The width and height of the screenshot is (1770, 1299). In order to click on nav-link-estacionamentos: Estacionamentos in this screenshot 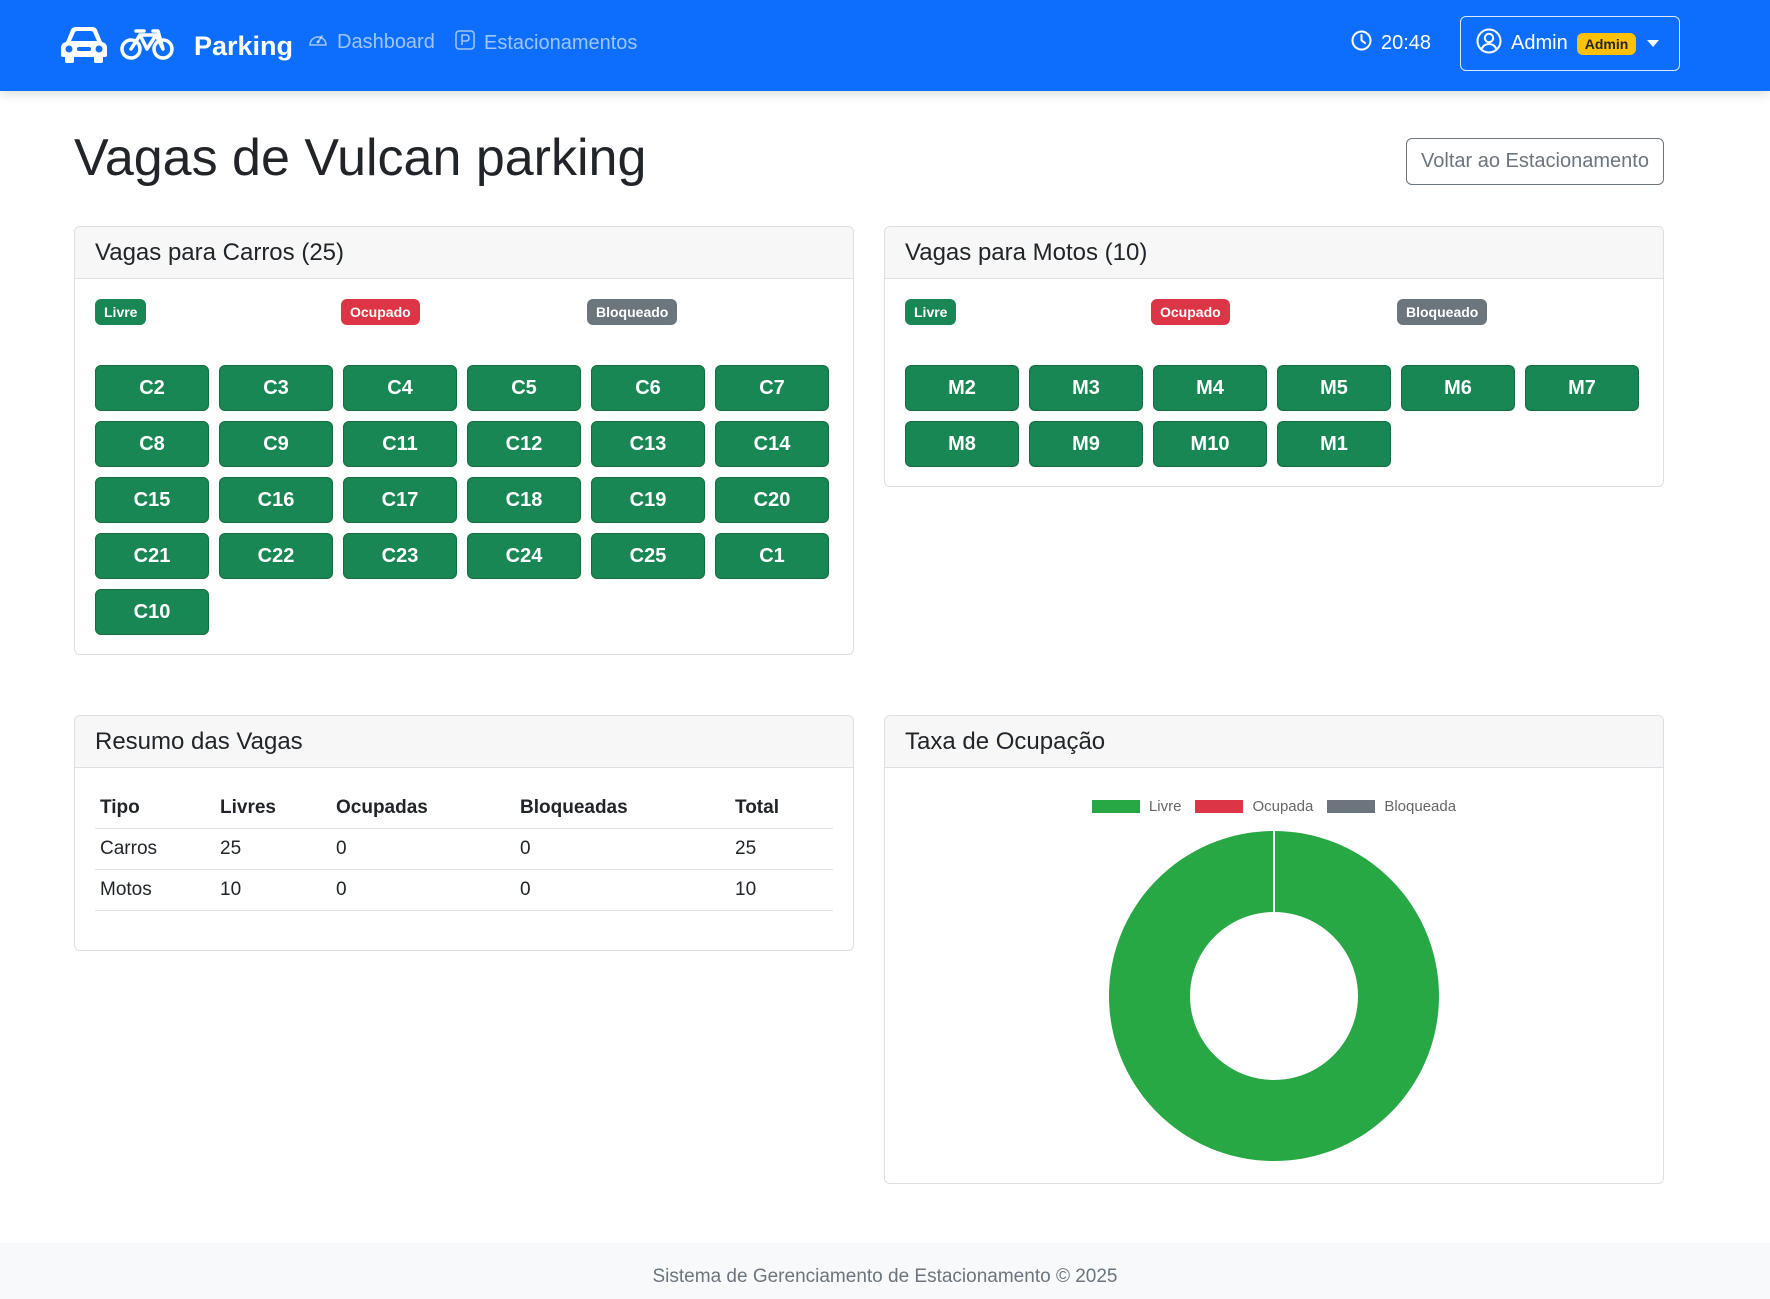, I will do `click(546, 43)`.